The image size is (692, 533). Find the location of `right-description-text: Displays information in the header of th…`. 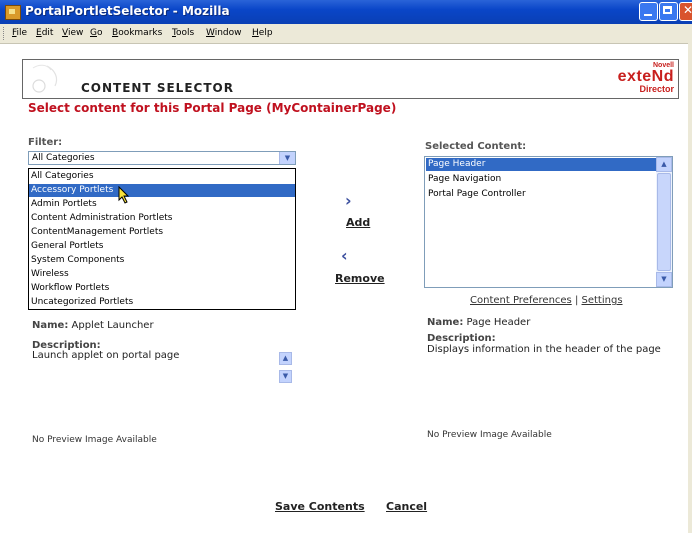

right-description-text: Displays information in the header of th… is located at coordinates (544, 349).